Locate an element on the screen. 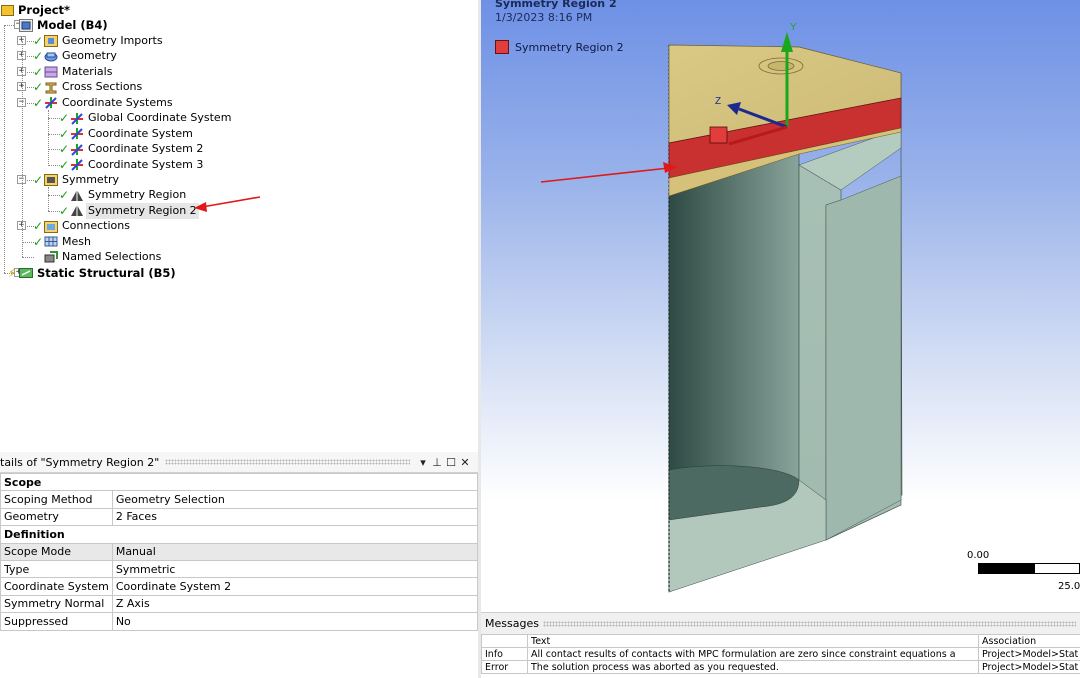 The image size is (1080, 678). tree-item-label: Symmetry is located at coordinates (91, 179).